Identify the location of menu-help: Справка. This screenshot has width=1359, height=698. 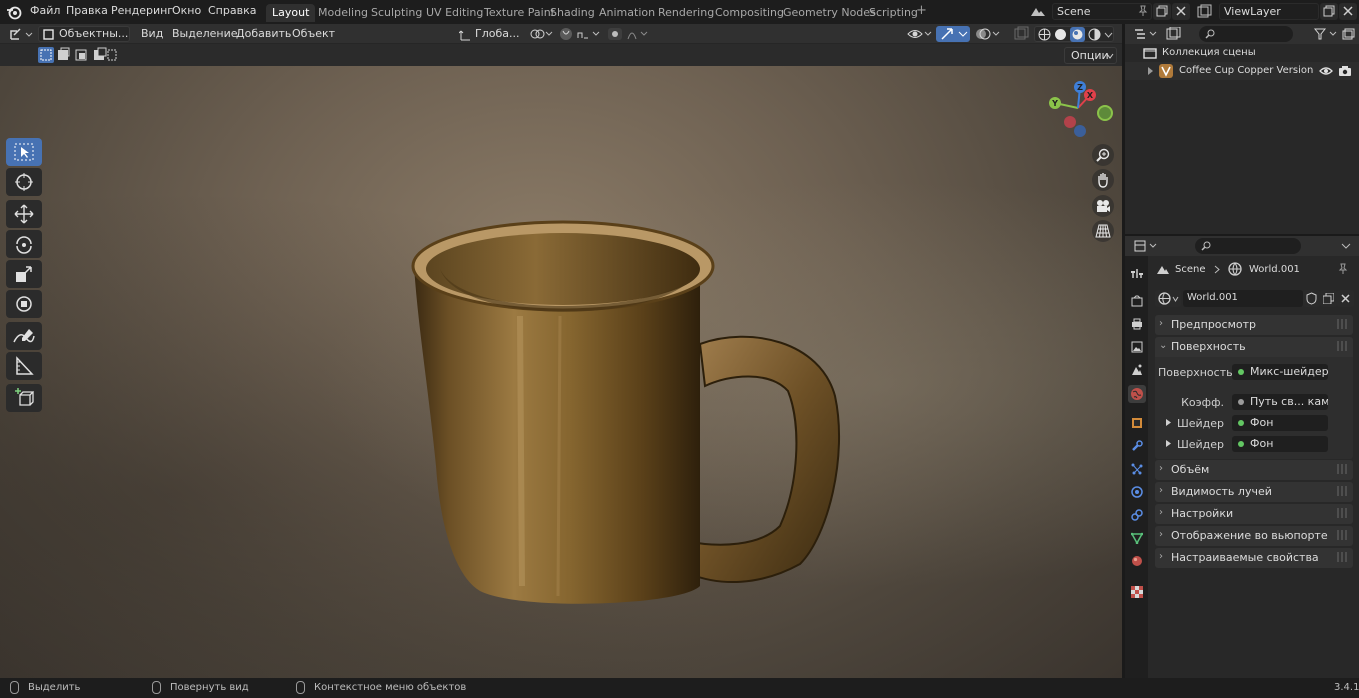
(232, 10).